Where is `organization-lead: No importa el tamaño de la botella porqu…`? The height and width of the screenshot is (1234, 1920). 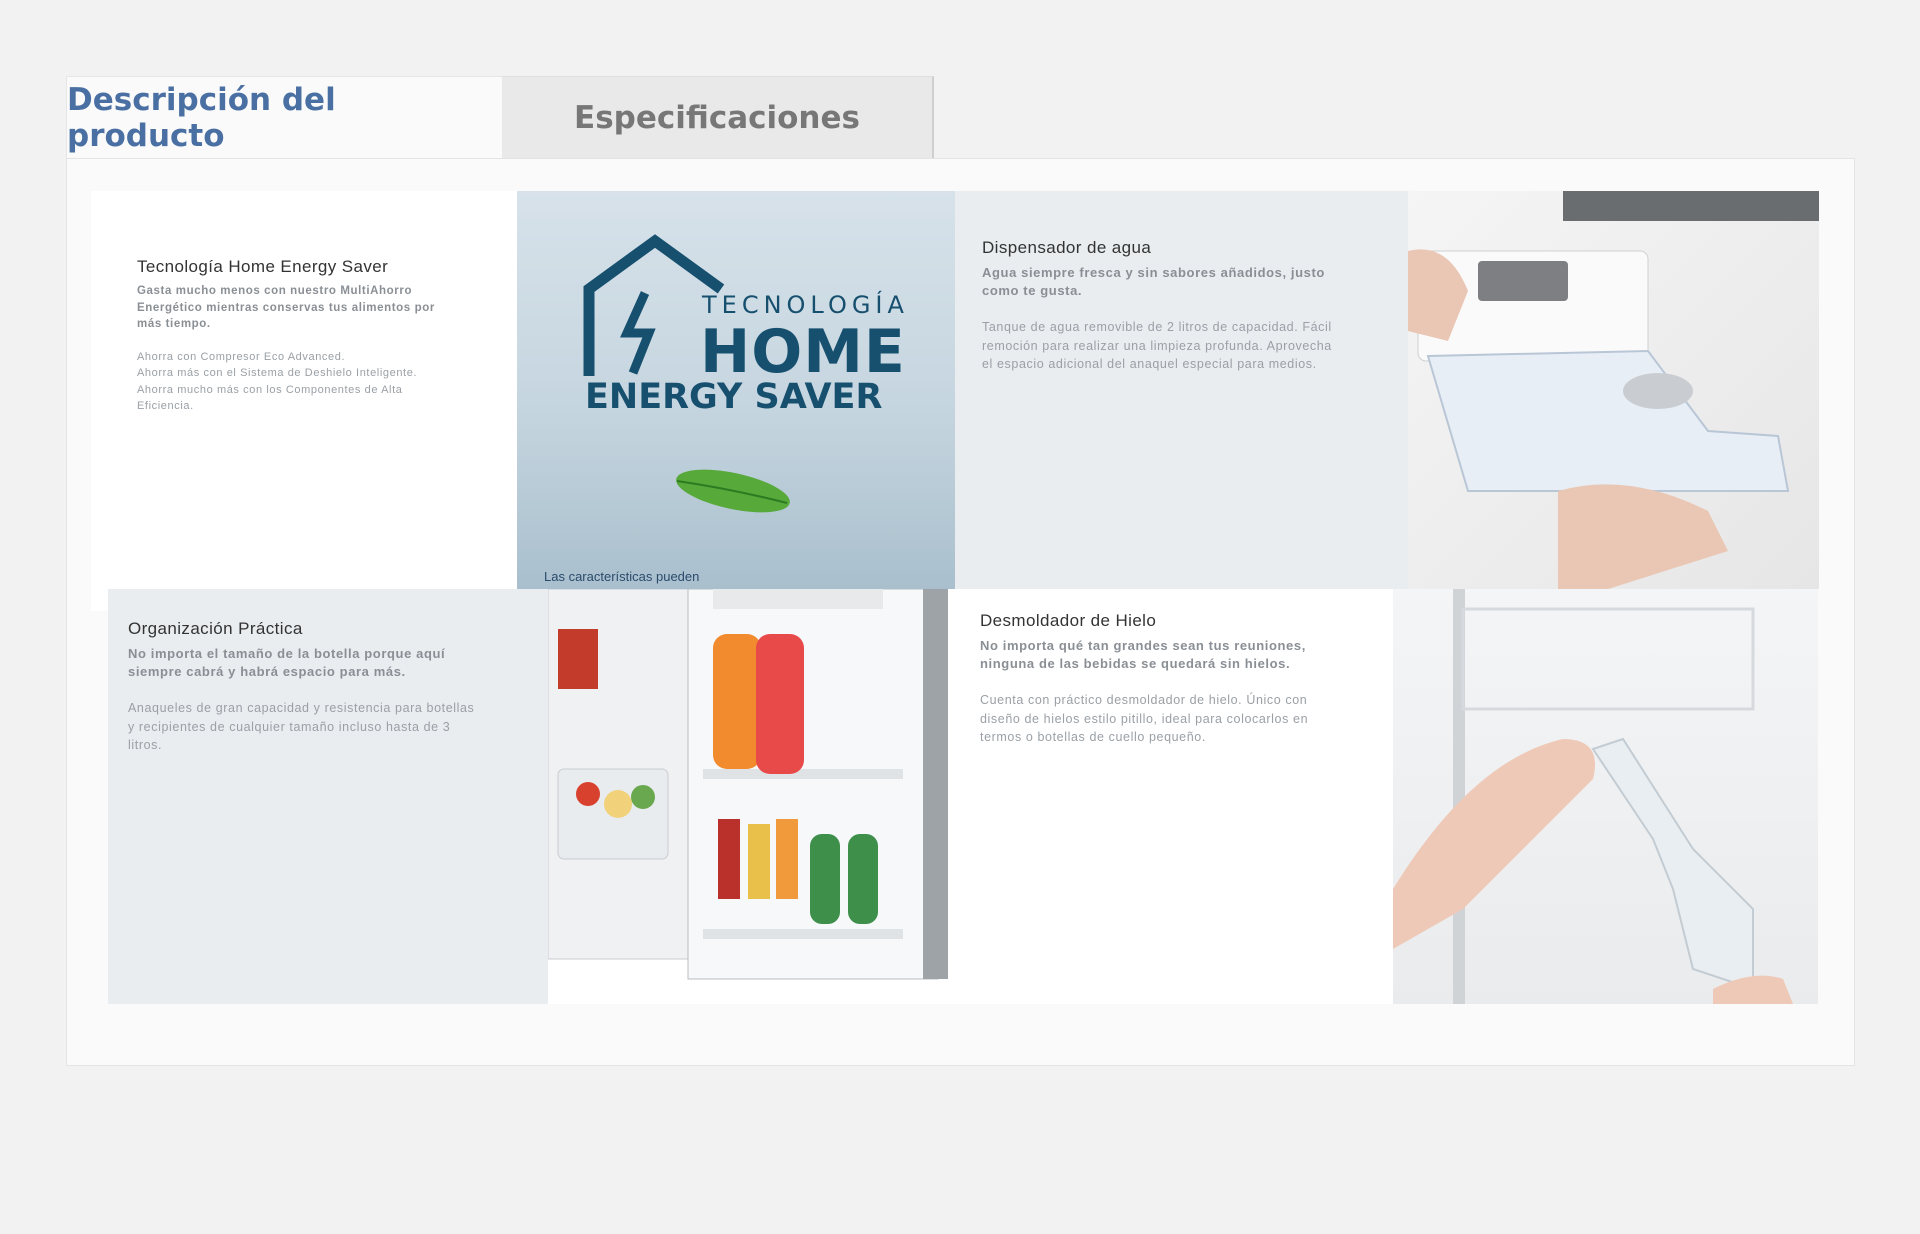
organization-lead: No importa el tamaño de la botella porqu… is located at coordinates (287, 662).